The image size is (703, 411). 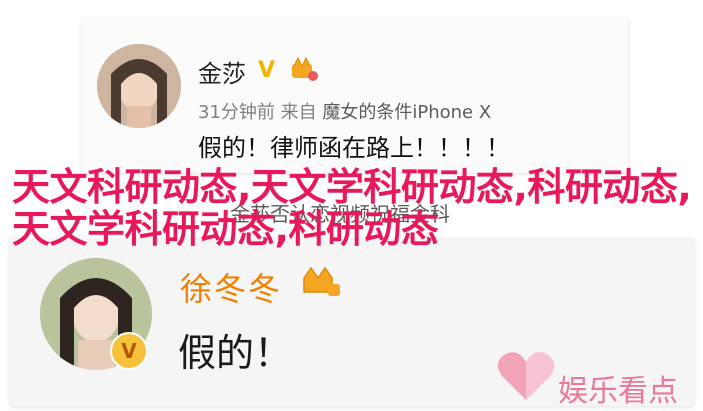 I want to click on post-from-label: 来自, so click(x=298, y=112).